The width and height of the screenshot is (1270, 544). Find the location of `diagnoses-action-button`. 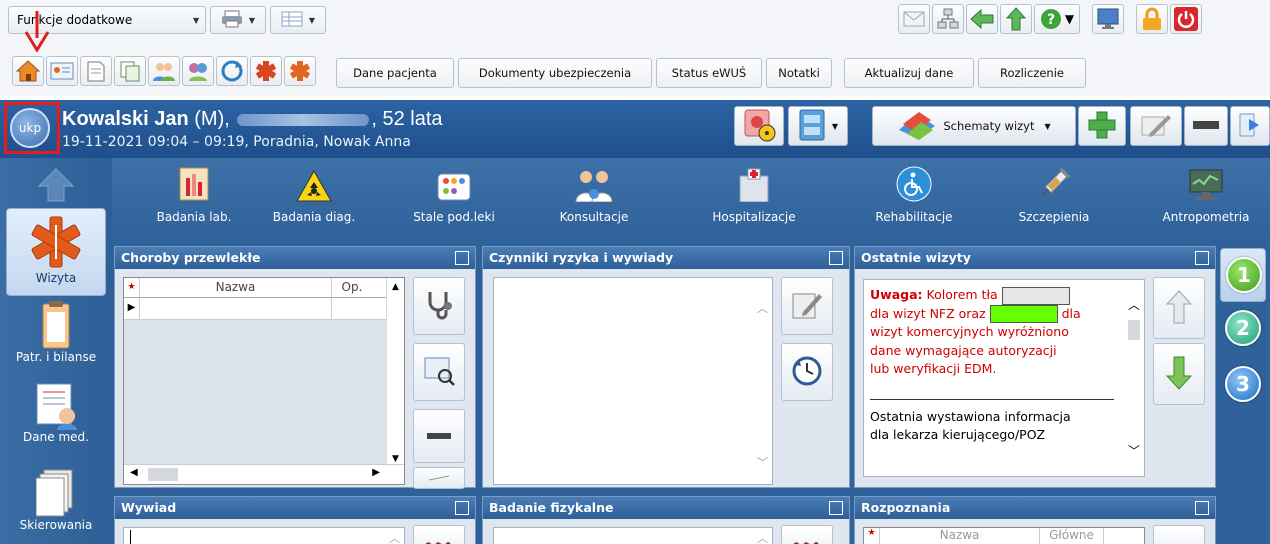

diagnoses-action-button is located at coordinates (1179, 534).